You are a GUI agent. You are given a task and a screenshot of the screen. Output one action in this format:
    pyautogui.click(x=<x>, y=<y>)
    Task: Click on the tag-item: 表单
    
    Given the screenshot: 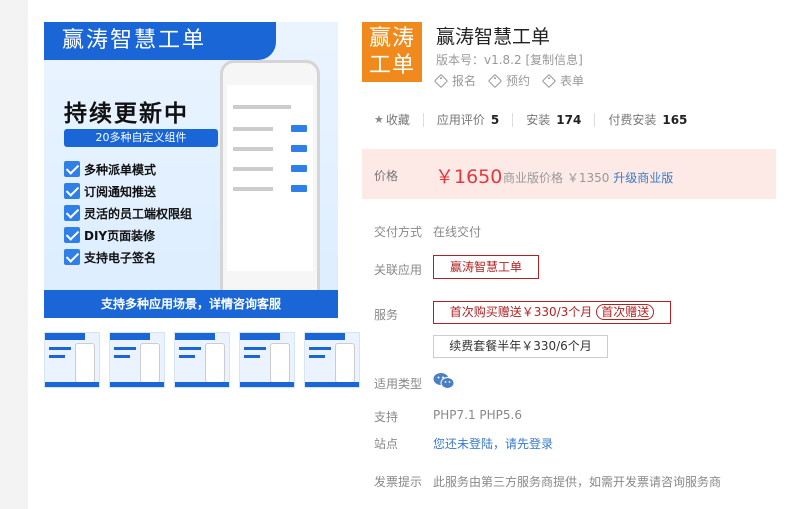 What is the action you would take?
    pyautogui.click(x=562, y=80)
    